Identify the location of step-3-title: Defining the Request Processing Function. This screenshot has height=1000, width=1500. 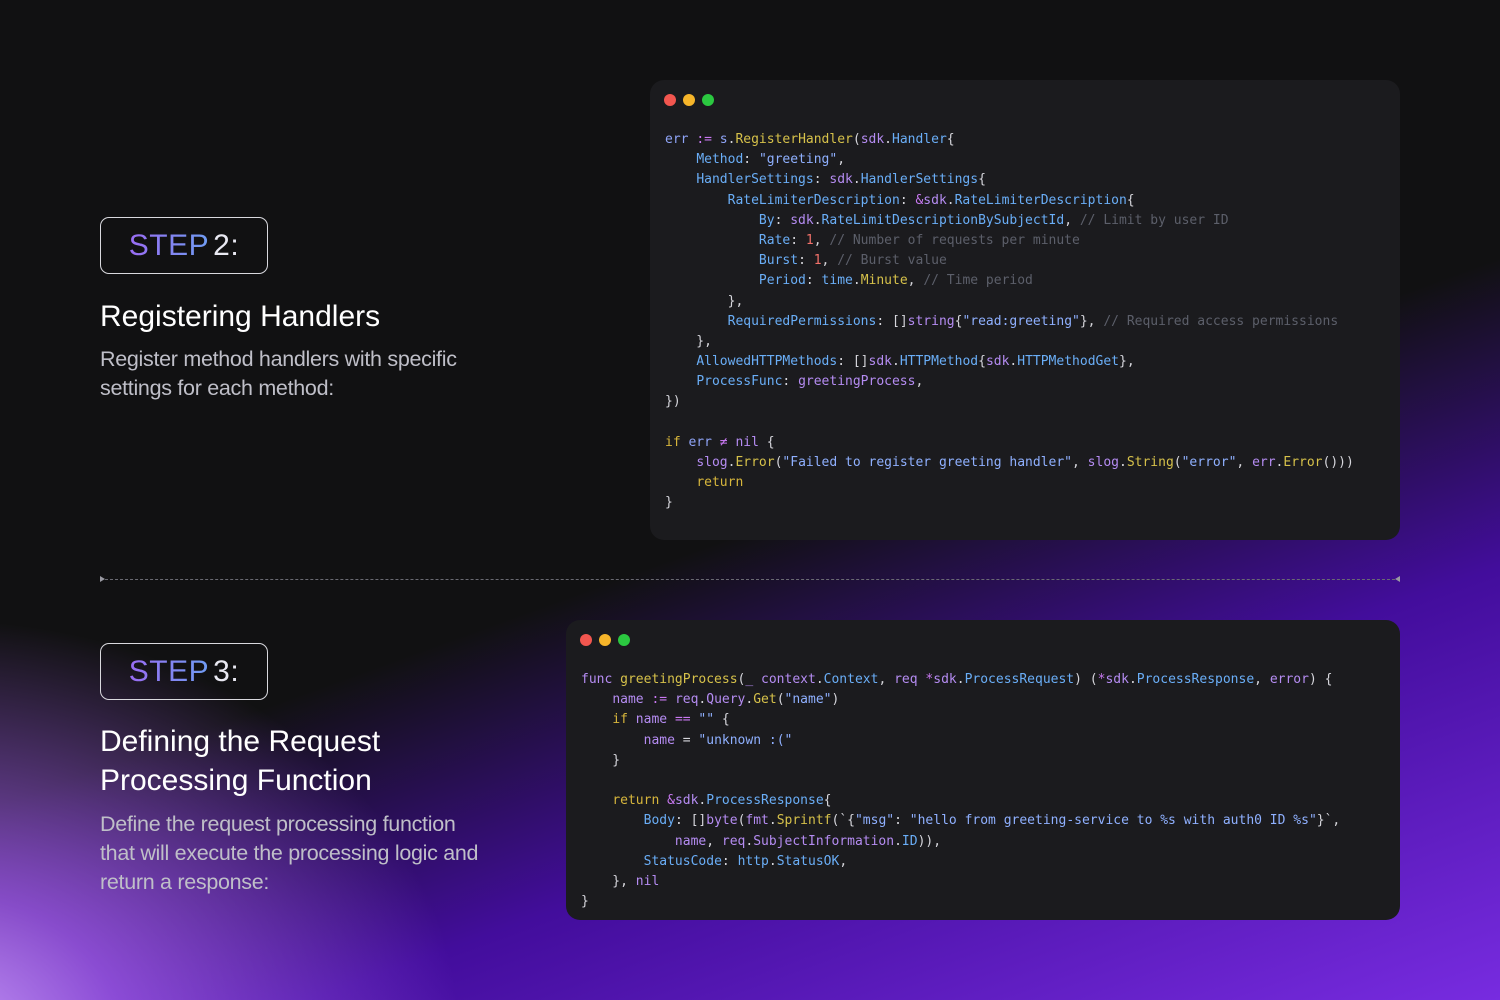
(240, 761).